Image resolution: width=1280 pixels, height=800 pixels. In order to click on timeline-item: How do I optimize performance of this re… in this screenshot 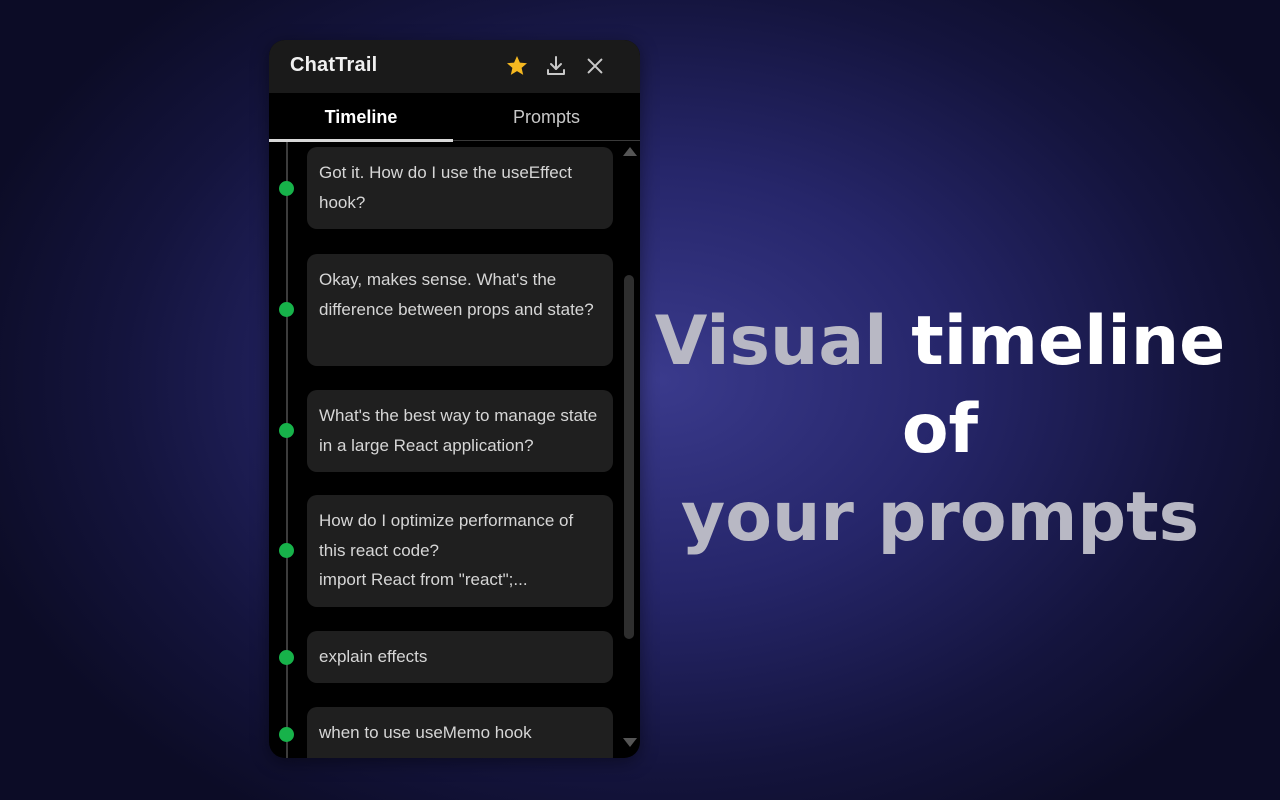, I will do `click(460, 551)`.